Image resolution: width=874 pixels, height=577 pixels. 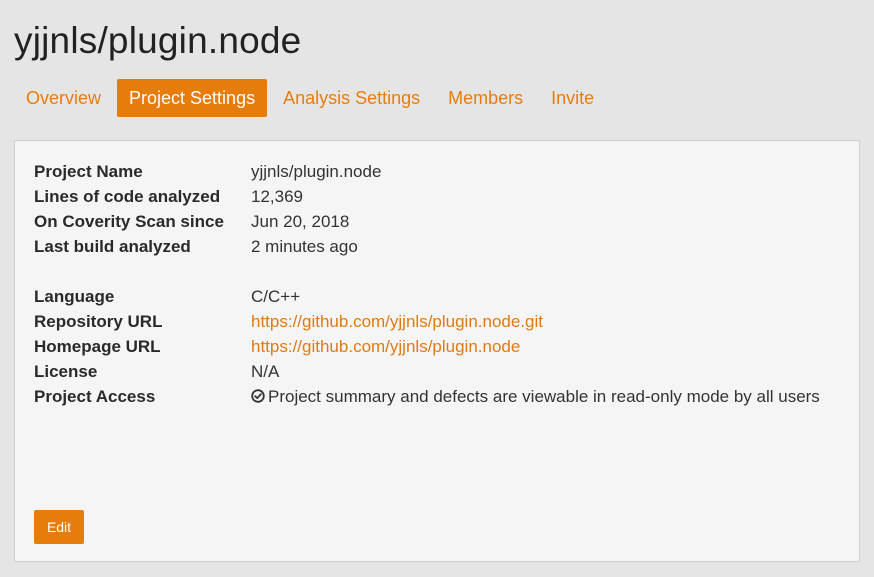 I want to click on check-circle-icon, so click(x=258, y=396).